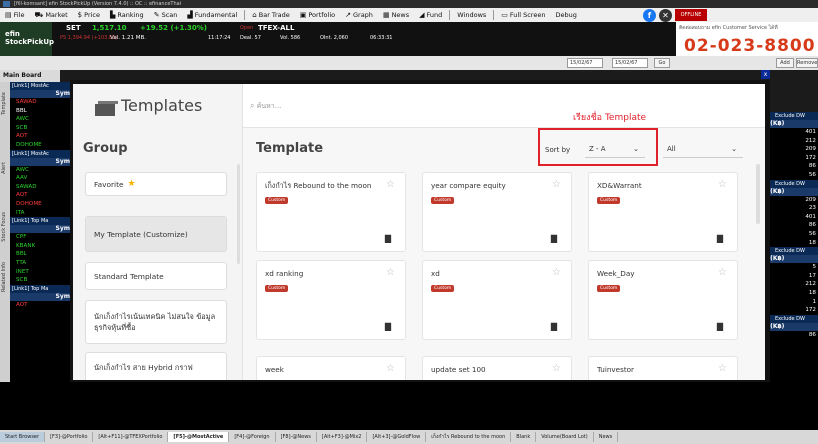 This screenshot has width=818, height=444. What do you see at coordinates (41, 213) in the screenshot?
I see `stock-symbol-row: ITA` at bounding box center [41, 213].